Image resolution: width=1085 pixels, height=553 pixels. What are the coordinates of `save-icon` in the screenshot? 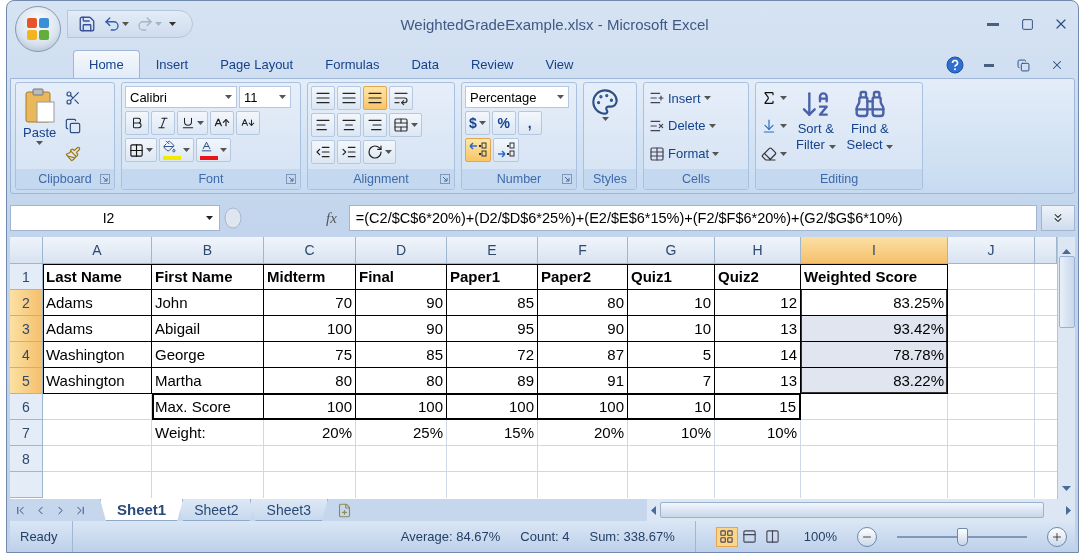 It's located at (87, 24).